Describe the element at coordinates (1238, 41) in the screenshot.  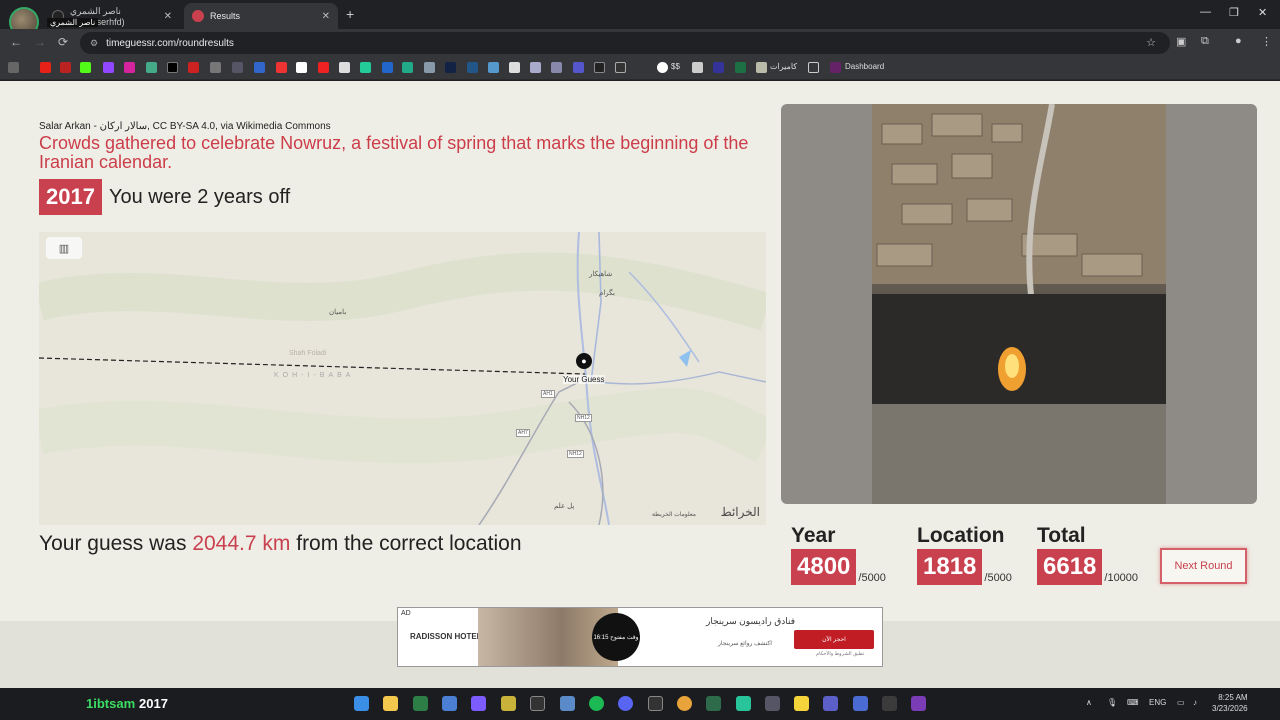
I see `profile-icon: ●` at that location.